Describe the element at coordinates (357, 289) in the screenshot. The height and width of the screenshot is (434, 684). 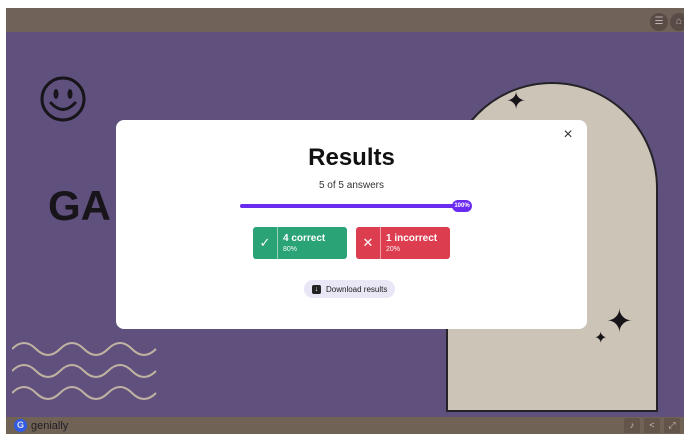
I see `download-results-label: Download results` at that location.